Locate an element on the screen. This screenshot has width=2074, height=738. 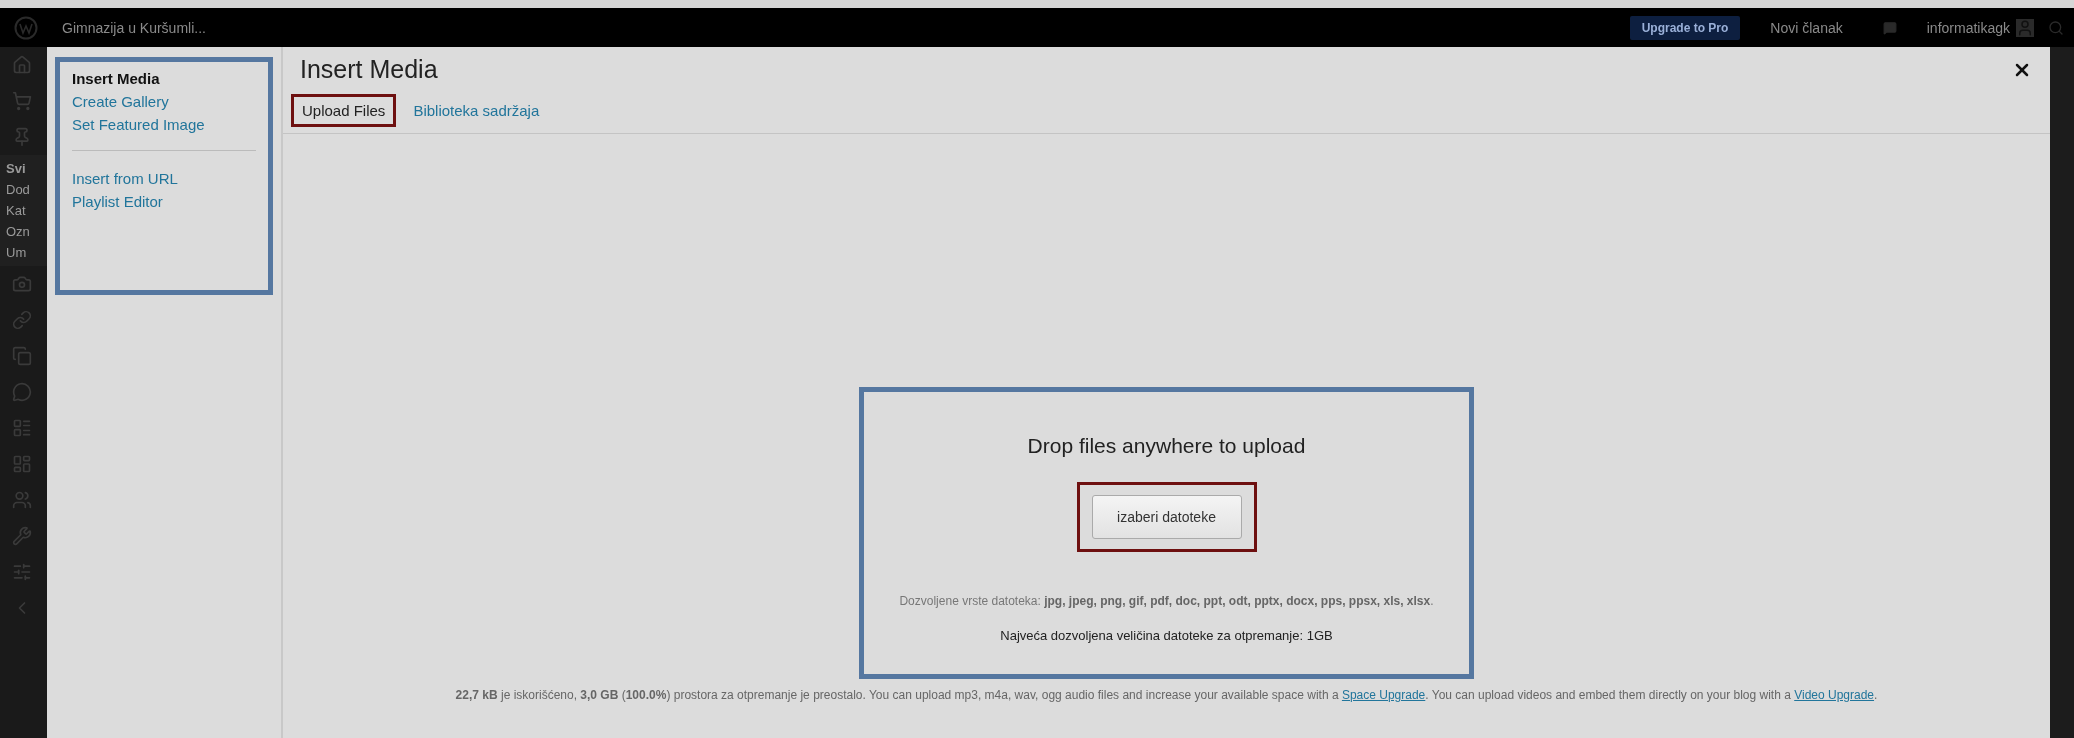
submenu-item: Um is located at coordinates (26, 252).